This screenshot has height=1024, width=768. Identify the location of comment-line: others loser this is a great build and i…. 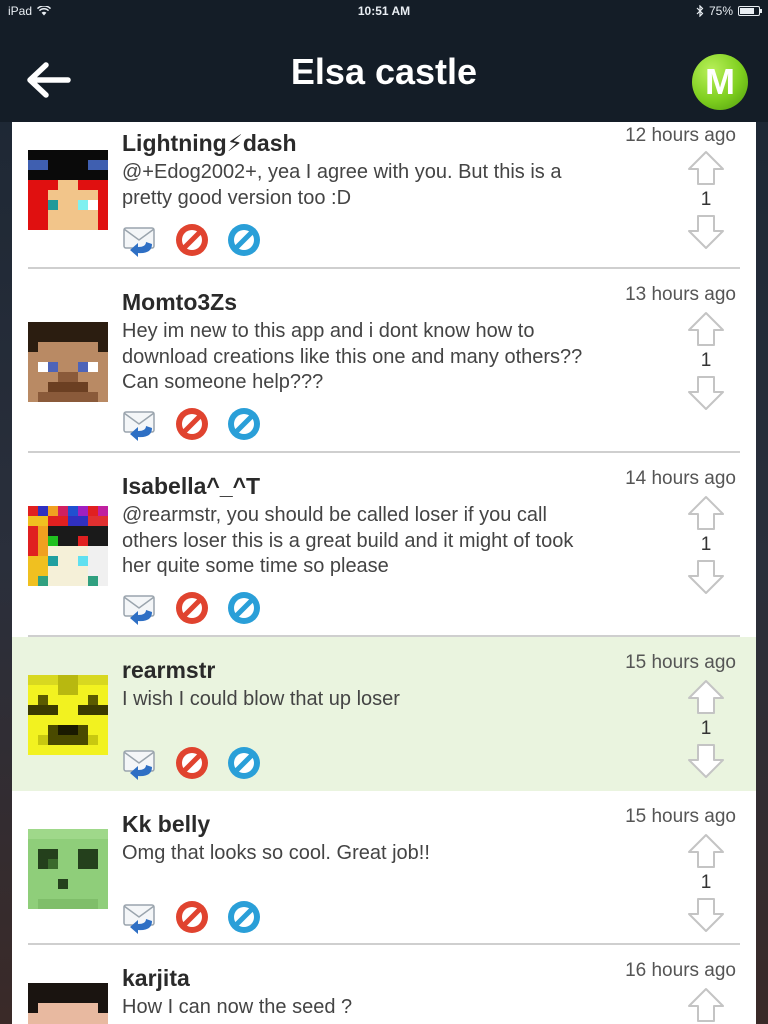
(348, 540).